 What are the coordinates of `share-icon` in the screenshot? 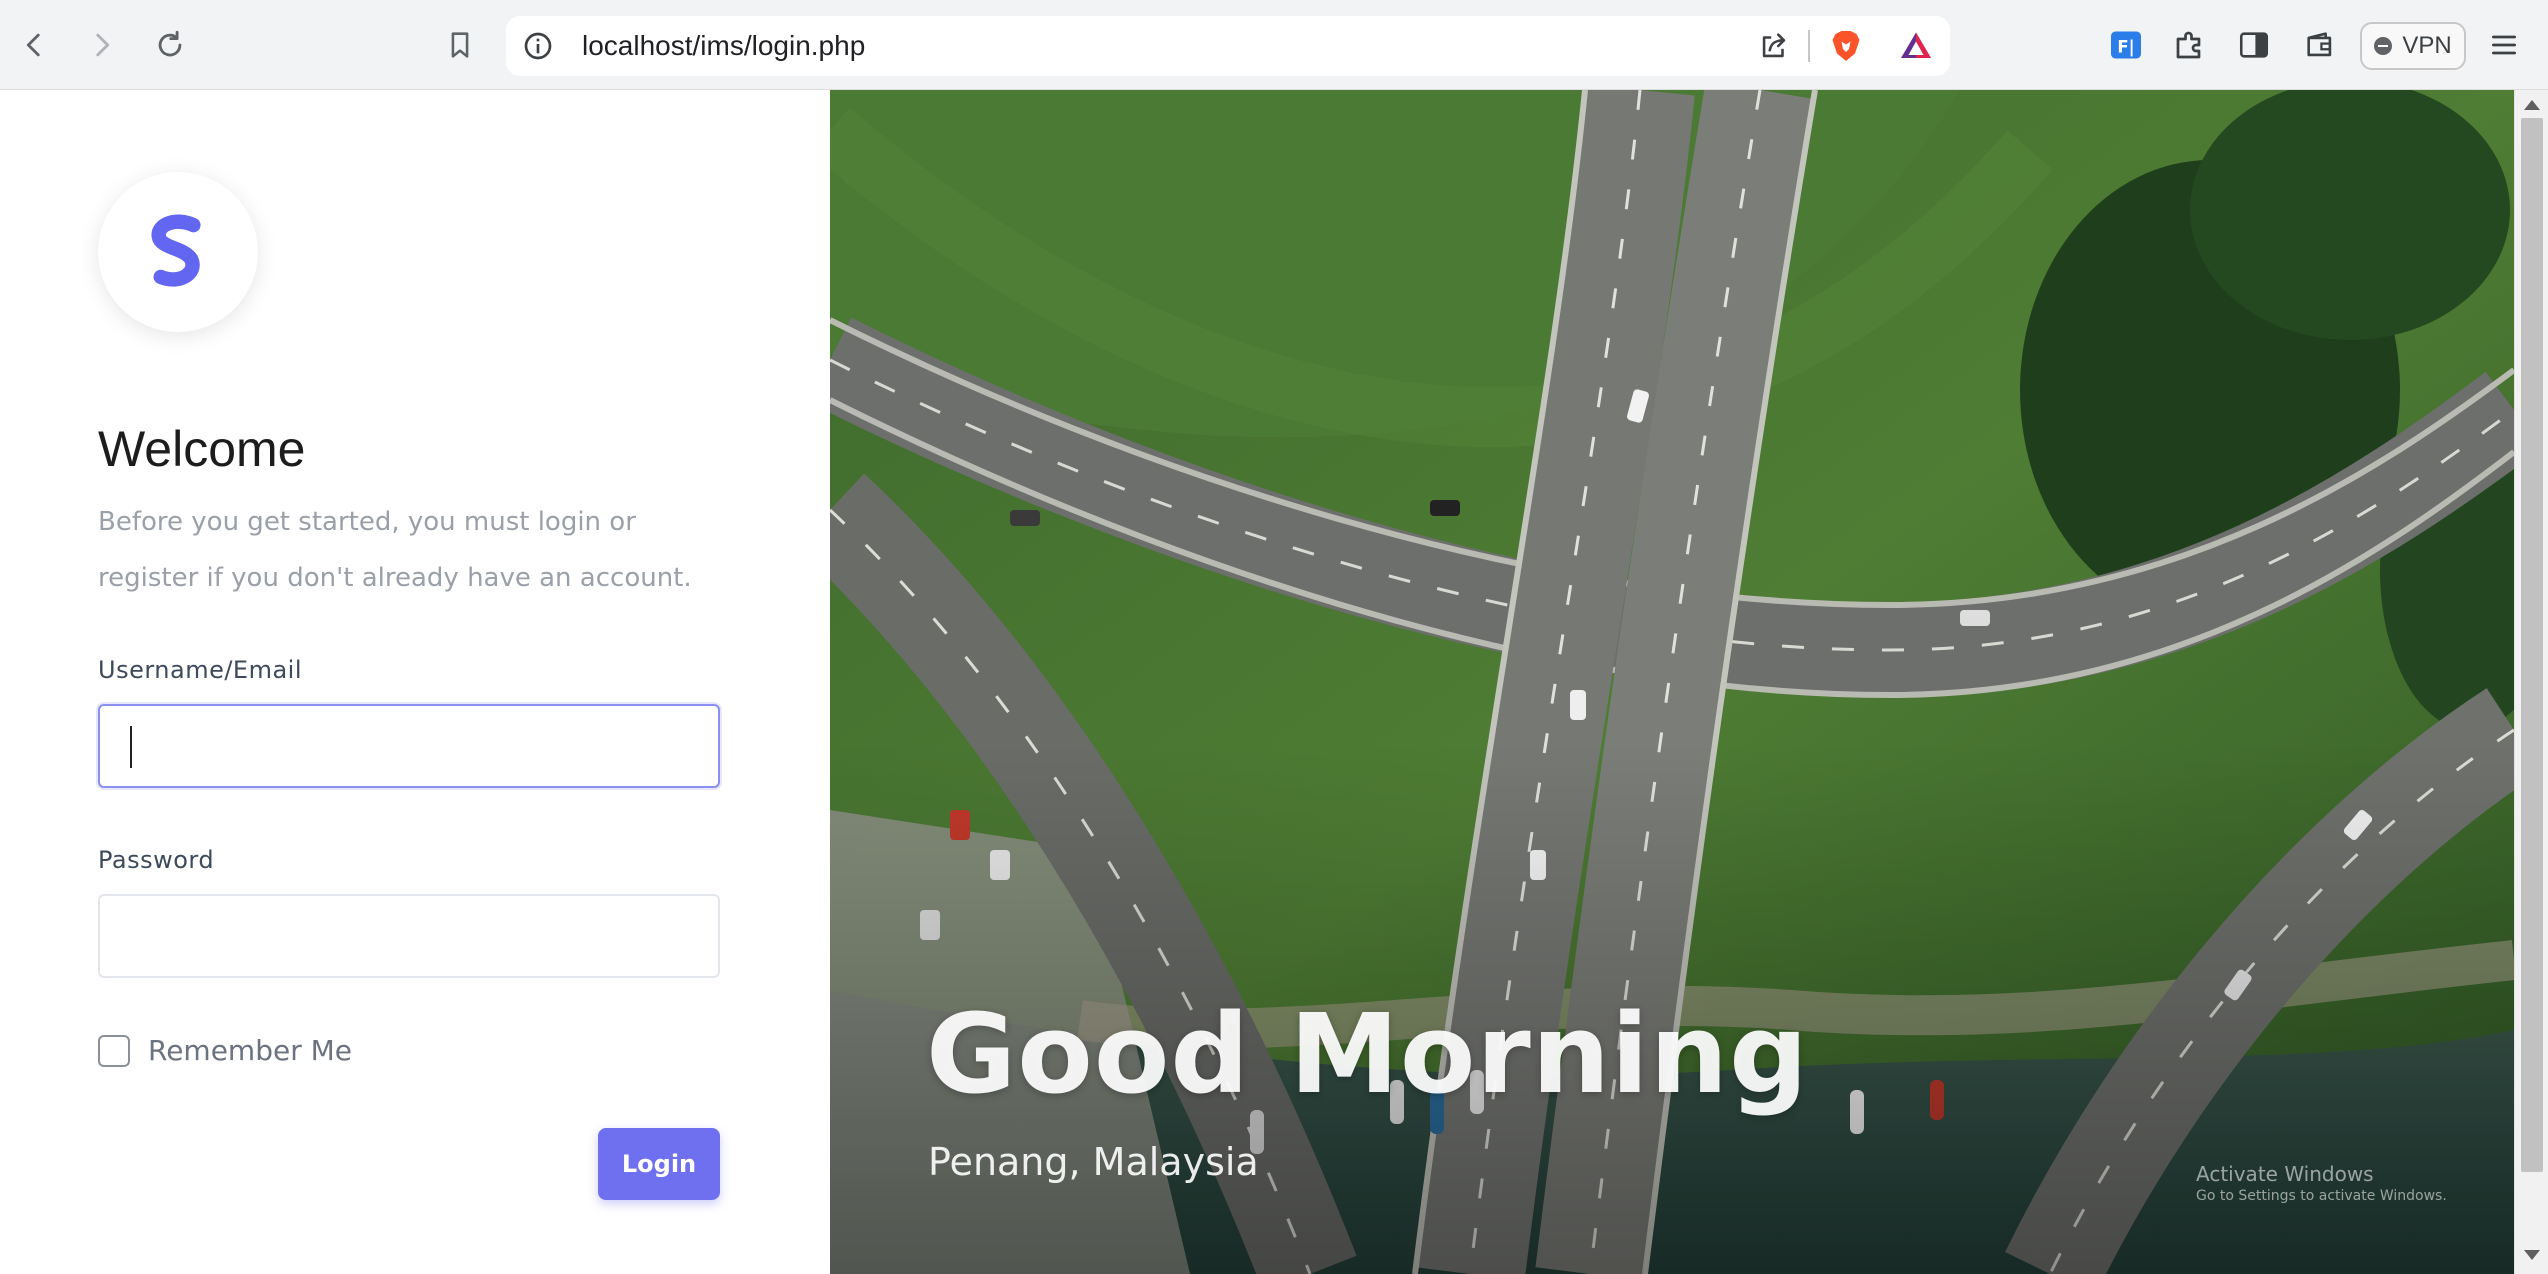 It's located at (1774, 46).